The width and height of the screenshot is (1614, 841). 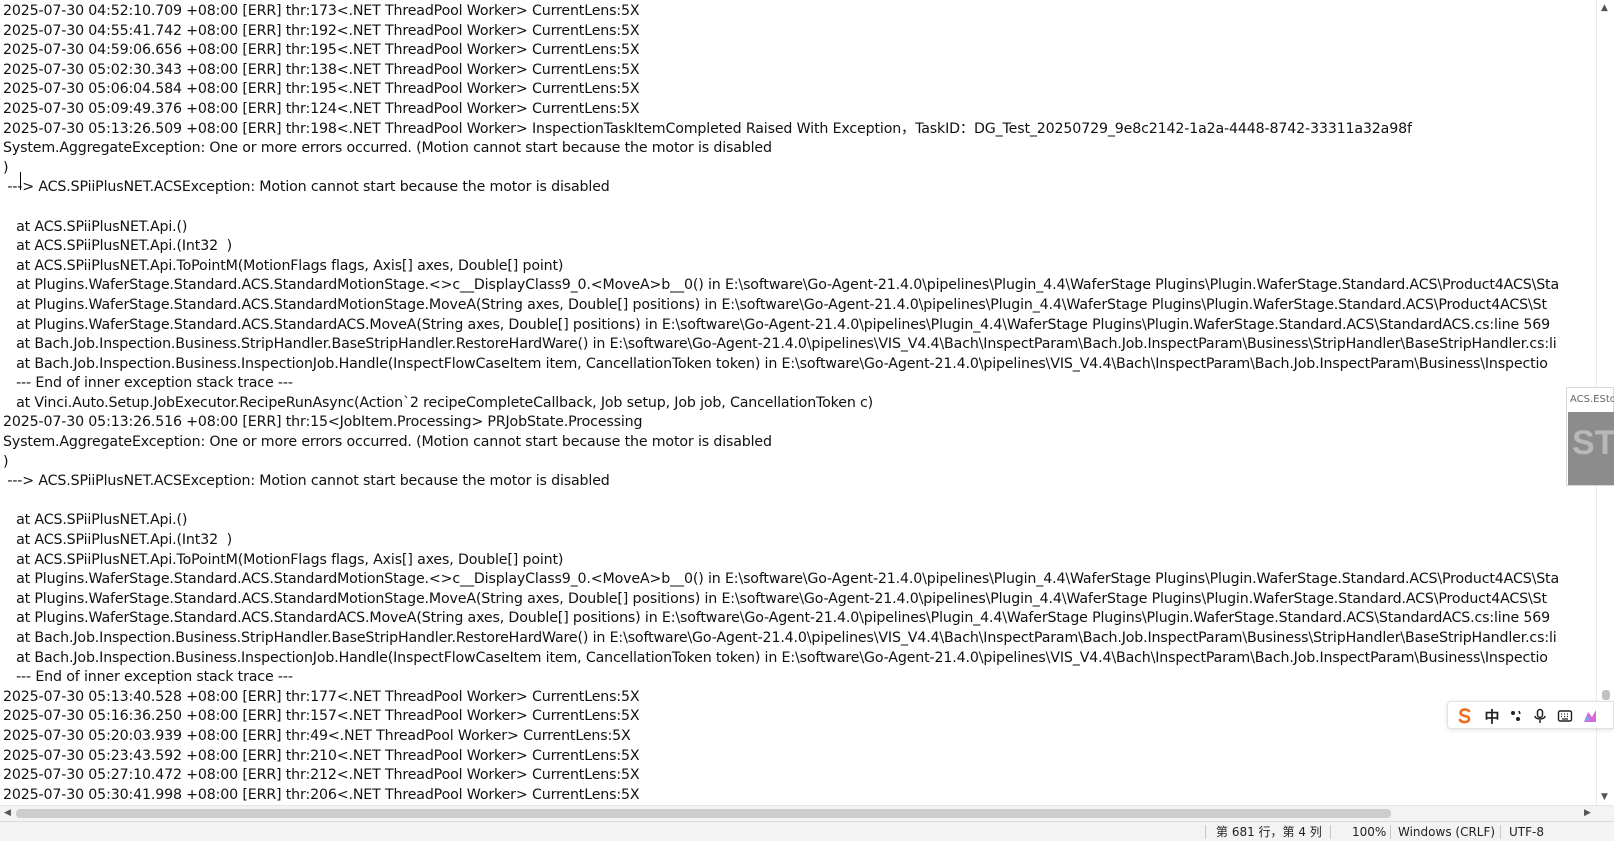 What do you see at coordinates (1269, 832) in the screenshot?
I see `cursor-position: 第 681 行，第 4 列` at bounding box center [1269, 832].